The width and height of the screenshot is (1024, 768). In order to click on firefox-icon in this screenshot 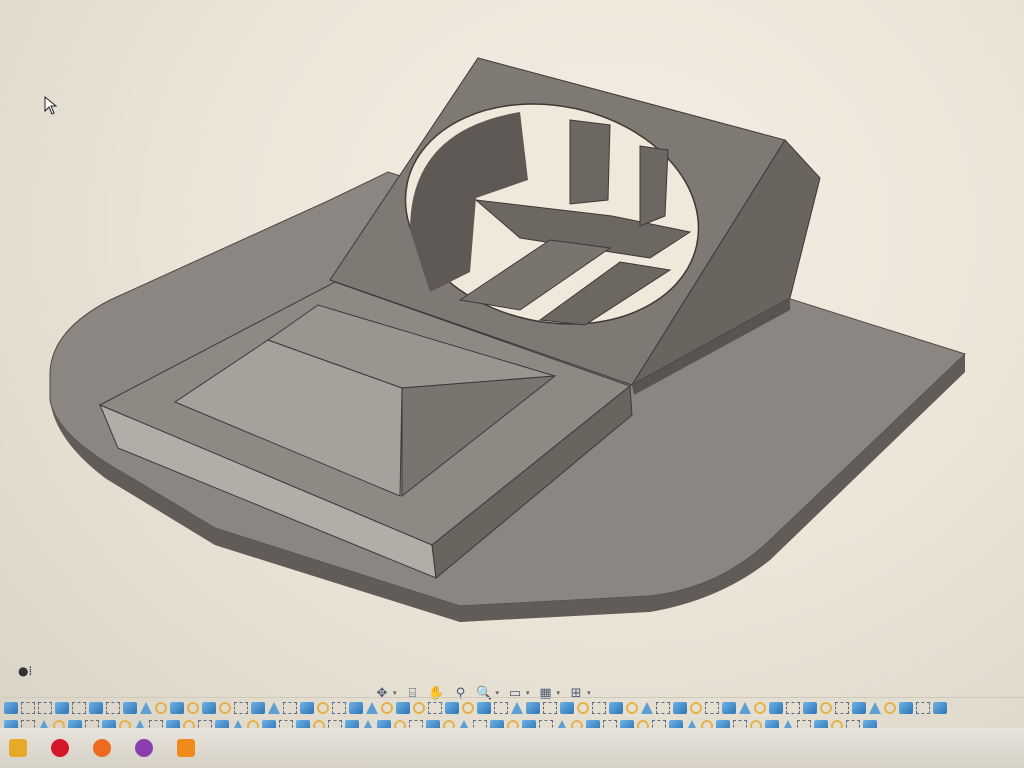, I will do `click(102, 748)`.